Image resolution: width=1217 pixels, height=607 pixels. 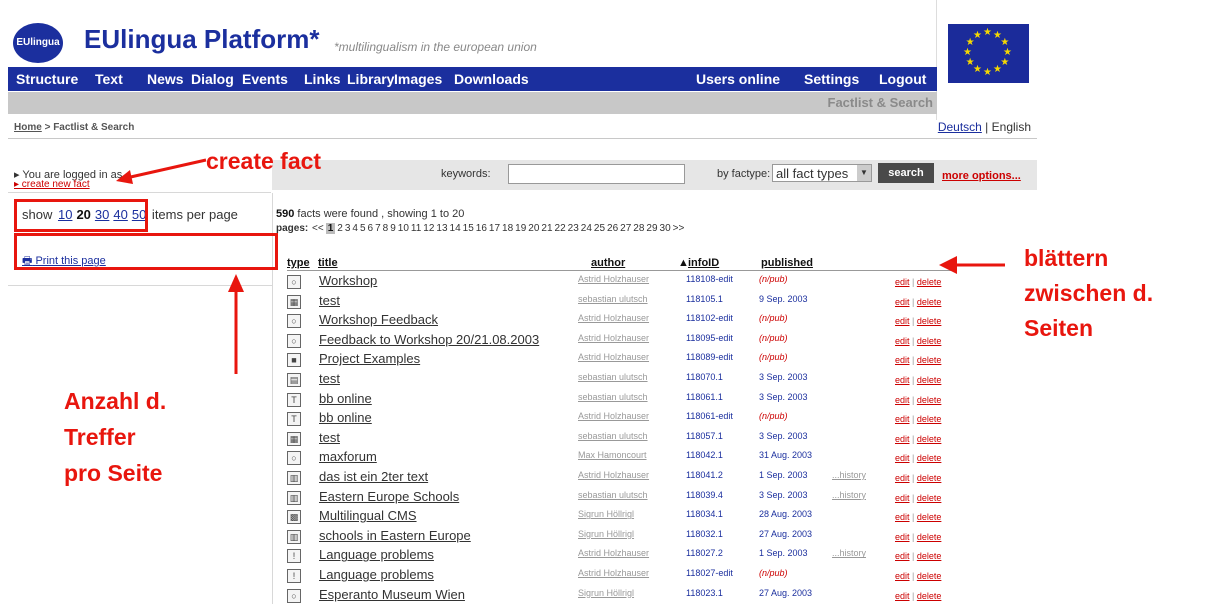 What do you see at coordinates (393, 228) in the screenshot?
I see `page-link-9: 9` at bounding box center [393, 228].